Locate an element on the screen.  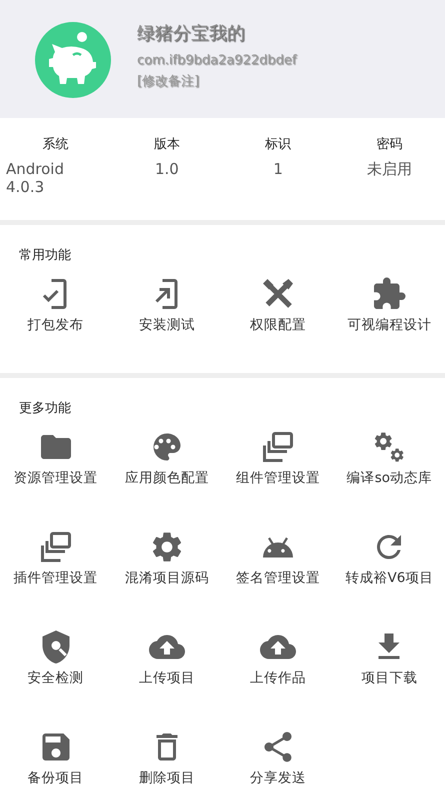
feature-item: 资源管理设置 is located at coordinates (56, 476).